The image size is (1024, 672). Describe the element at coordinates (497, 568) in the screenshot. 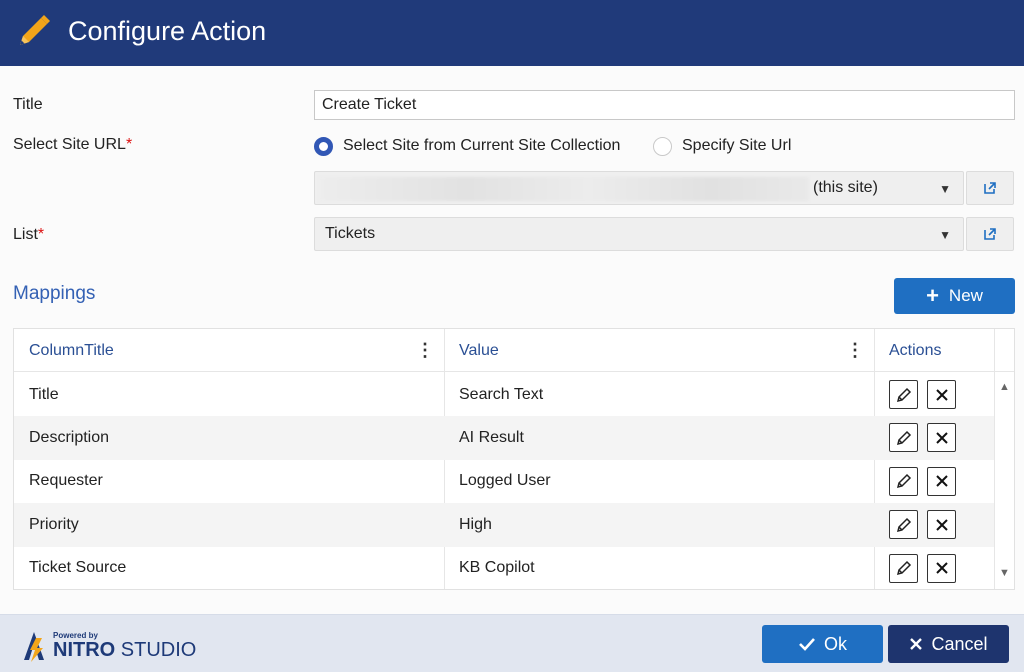

I see `cell-value: KB Copilot` at that location.